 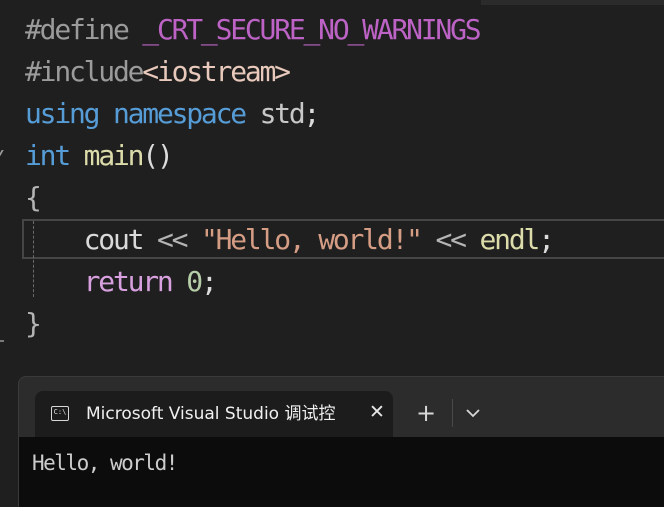 I want to click on close-brace: }, so click(x=33, y=323).